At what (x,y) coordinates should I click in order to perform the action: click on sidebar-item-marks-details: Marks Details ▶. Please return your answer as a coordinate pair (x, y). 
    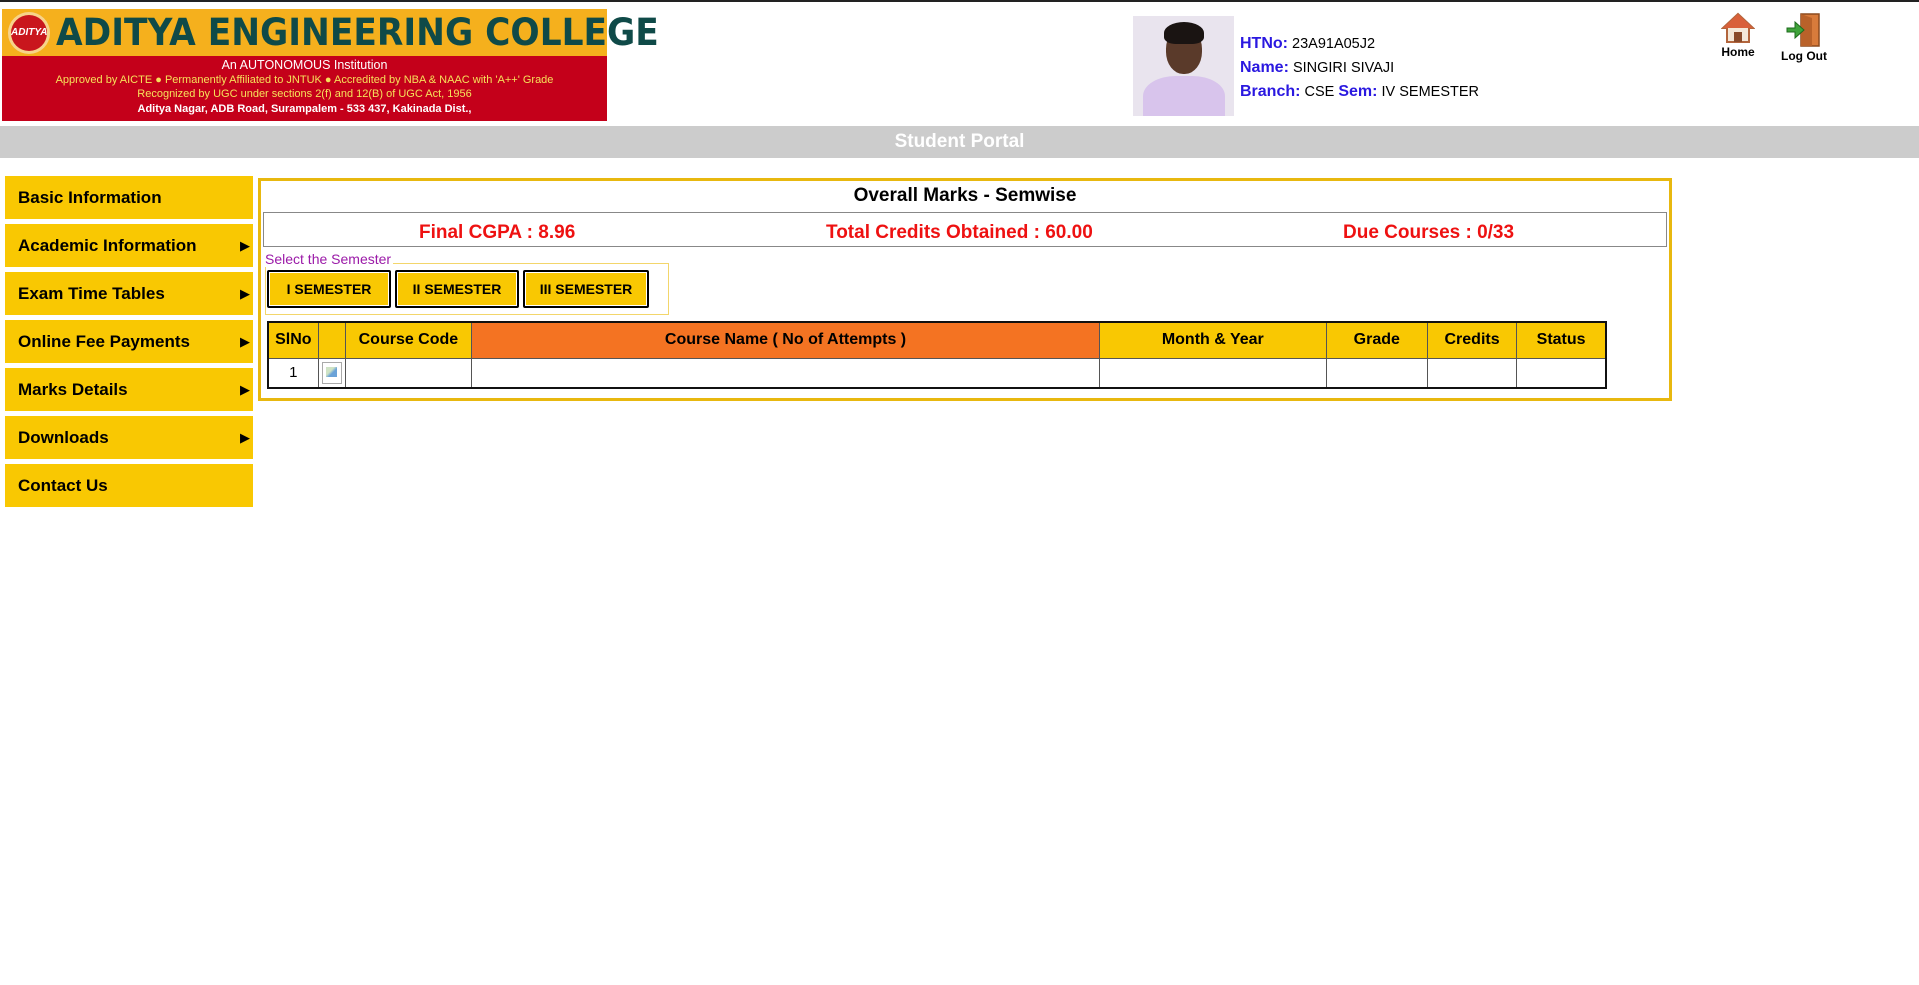
    Looking at the image, I should click on (129, 391).